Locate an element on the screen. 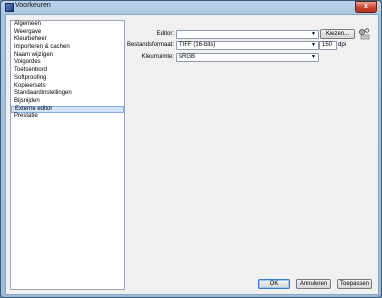 The height and width of the screenshot is (298, 382). color-space-dropdown: sRGB ▼ is located at coordinates (247, 57).